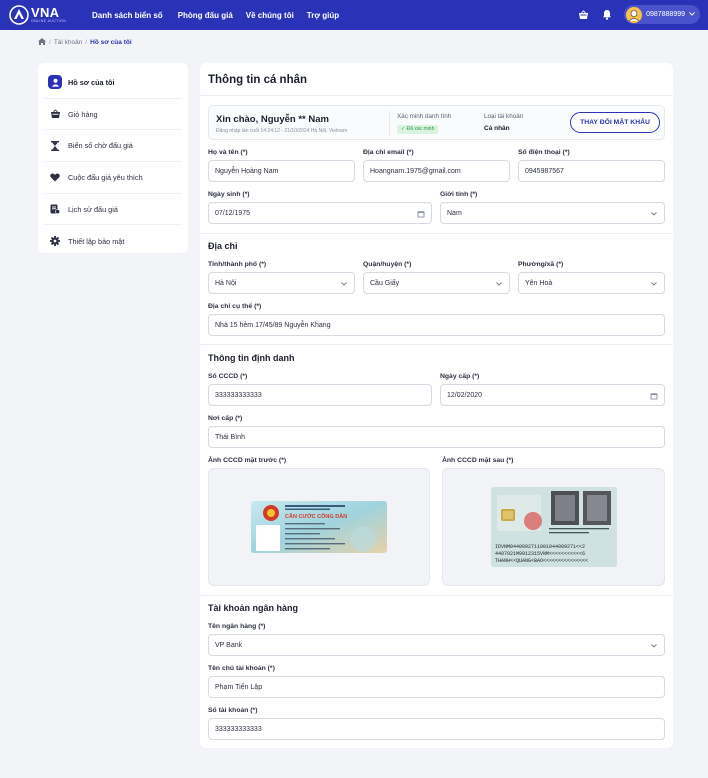 This screenshot has width=708, height=778. Describe the element at coordinates (504, 116) in the screenshot. I see `account-type-label: Loại tài khoản` at that location.